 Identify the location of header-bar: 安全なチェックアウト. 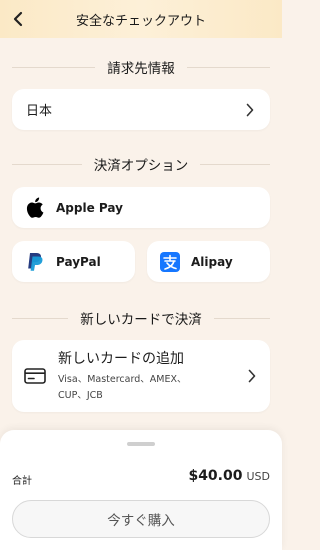
(141, 19).